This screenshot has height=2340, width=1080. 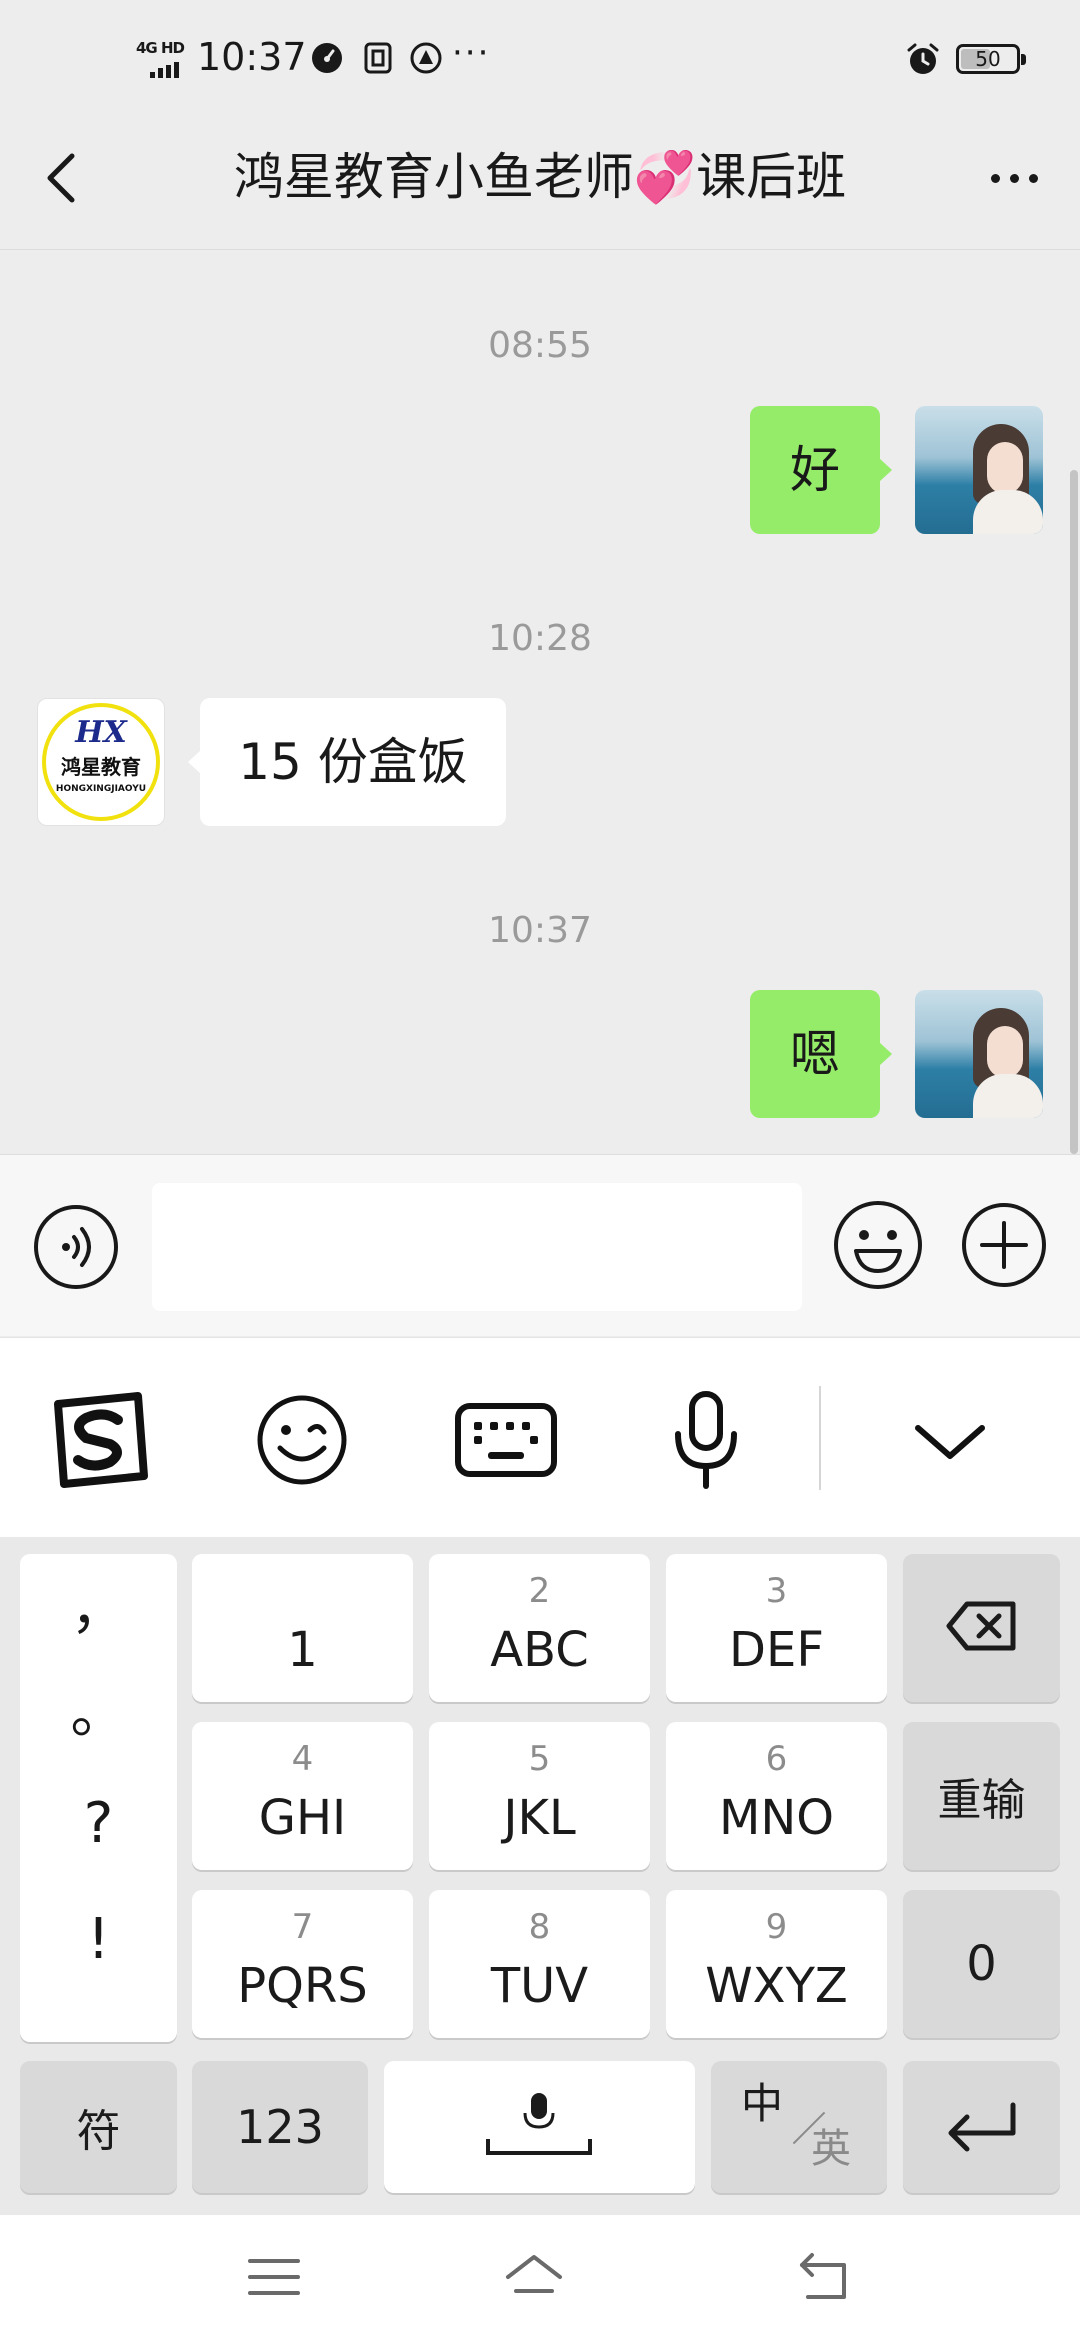 I want to click on system-nav-bar, so click(x=540, y=2277).